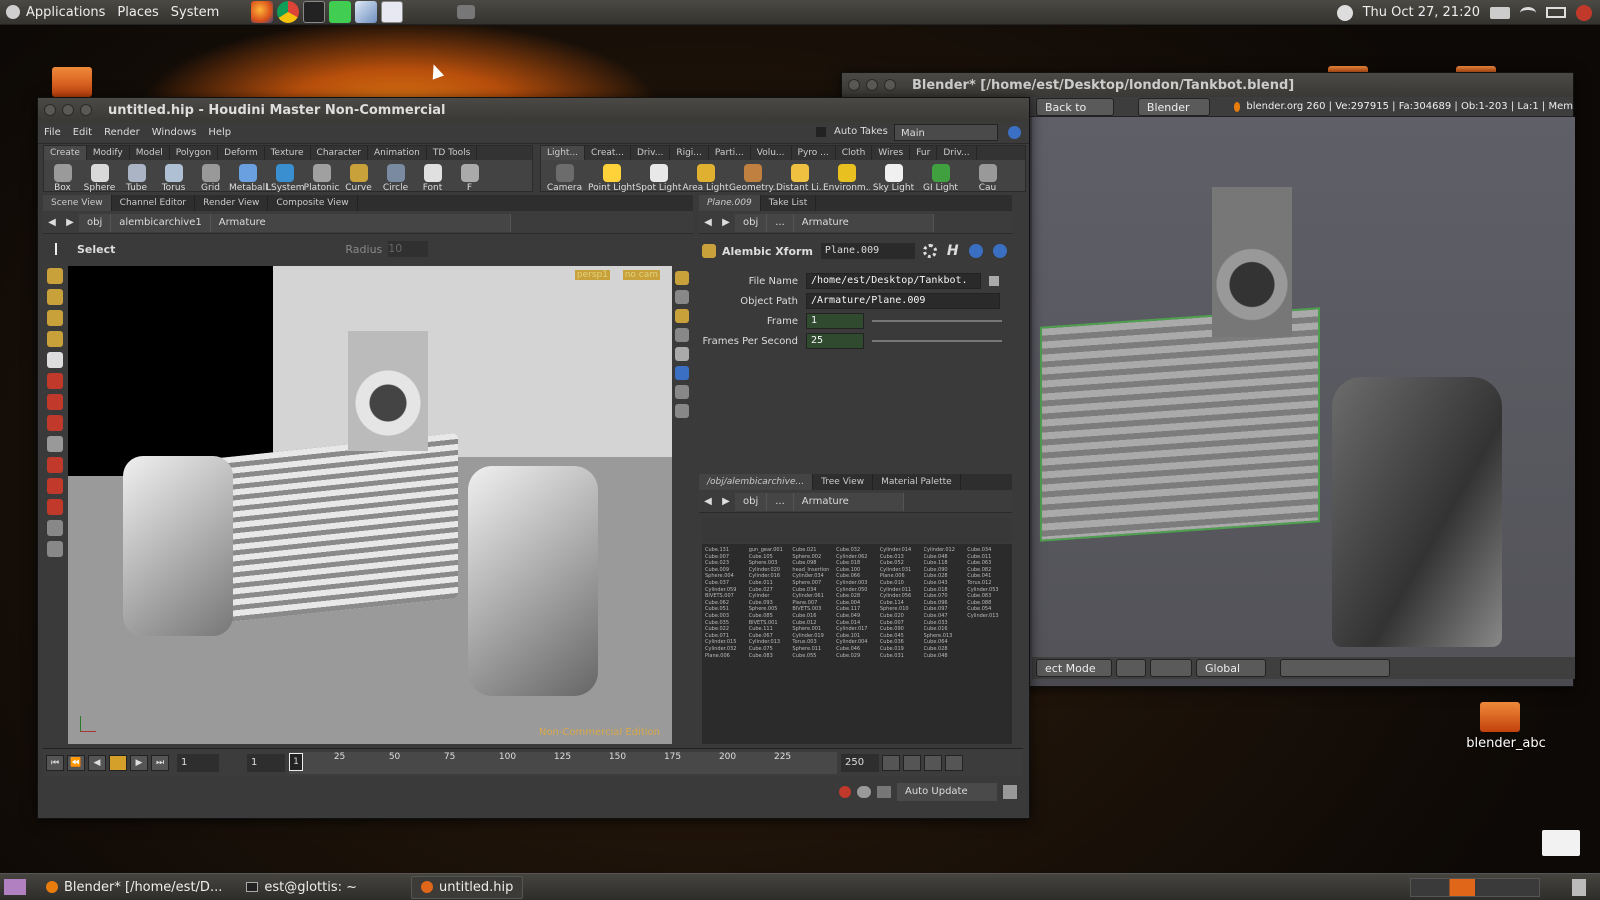 This screenshot has width=1600, height=900. I want to click on network-node: Cube.067, so click(770, 636).